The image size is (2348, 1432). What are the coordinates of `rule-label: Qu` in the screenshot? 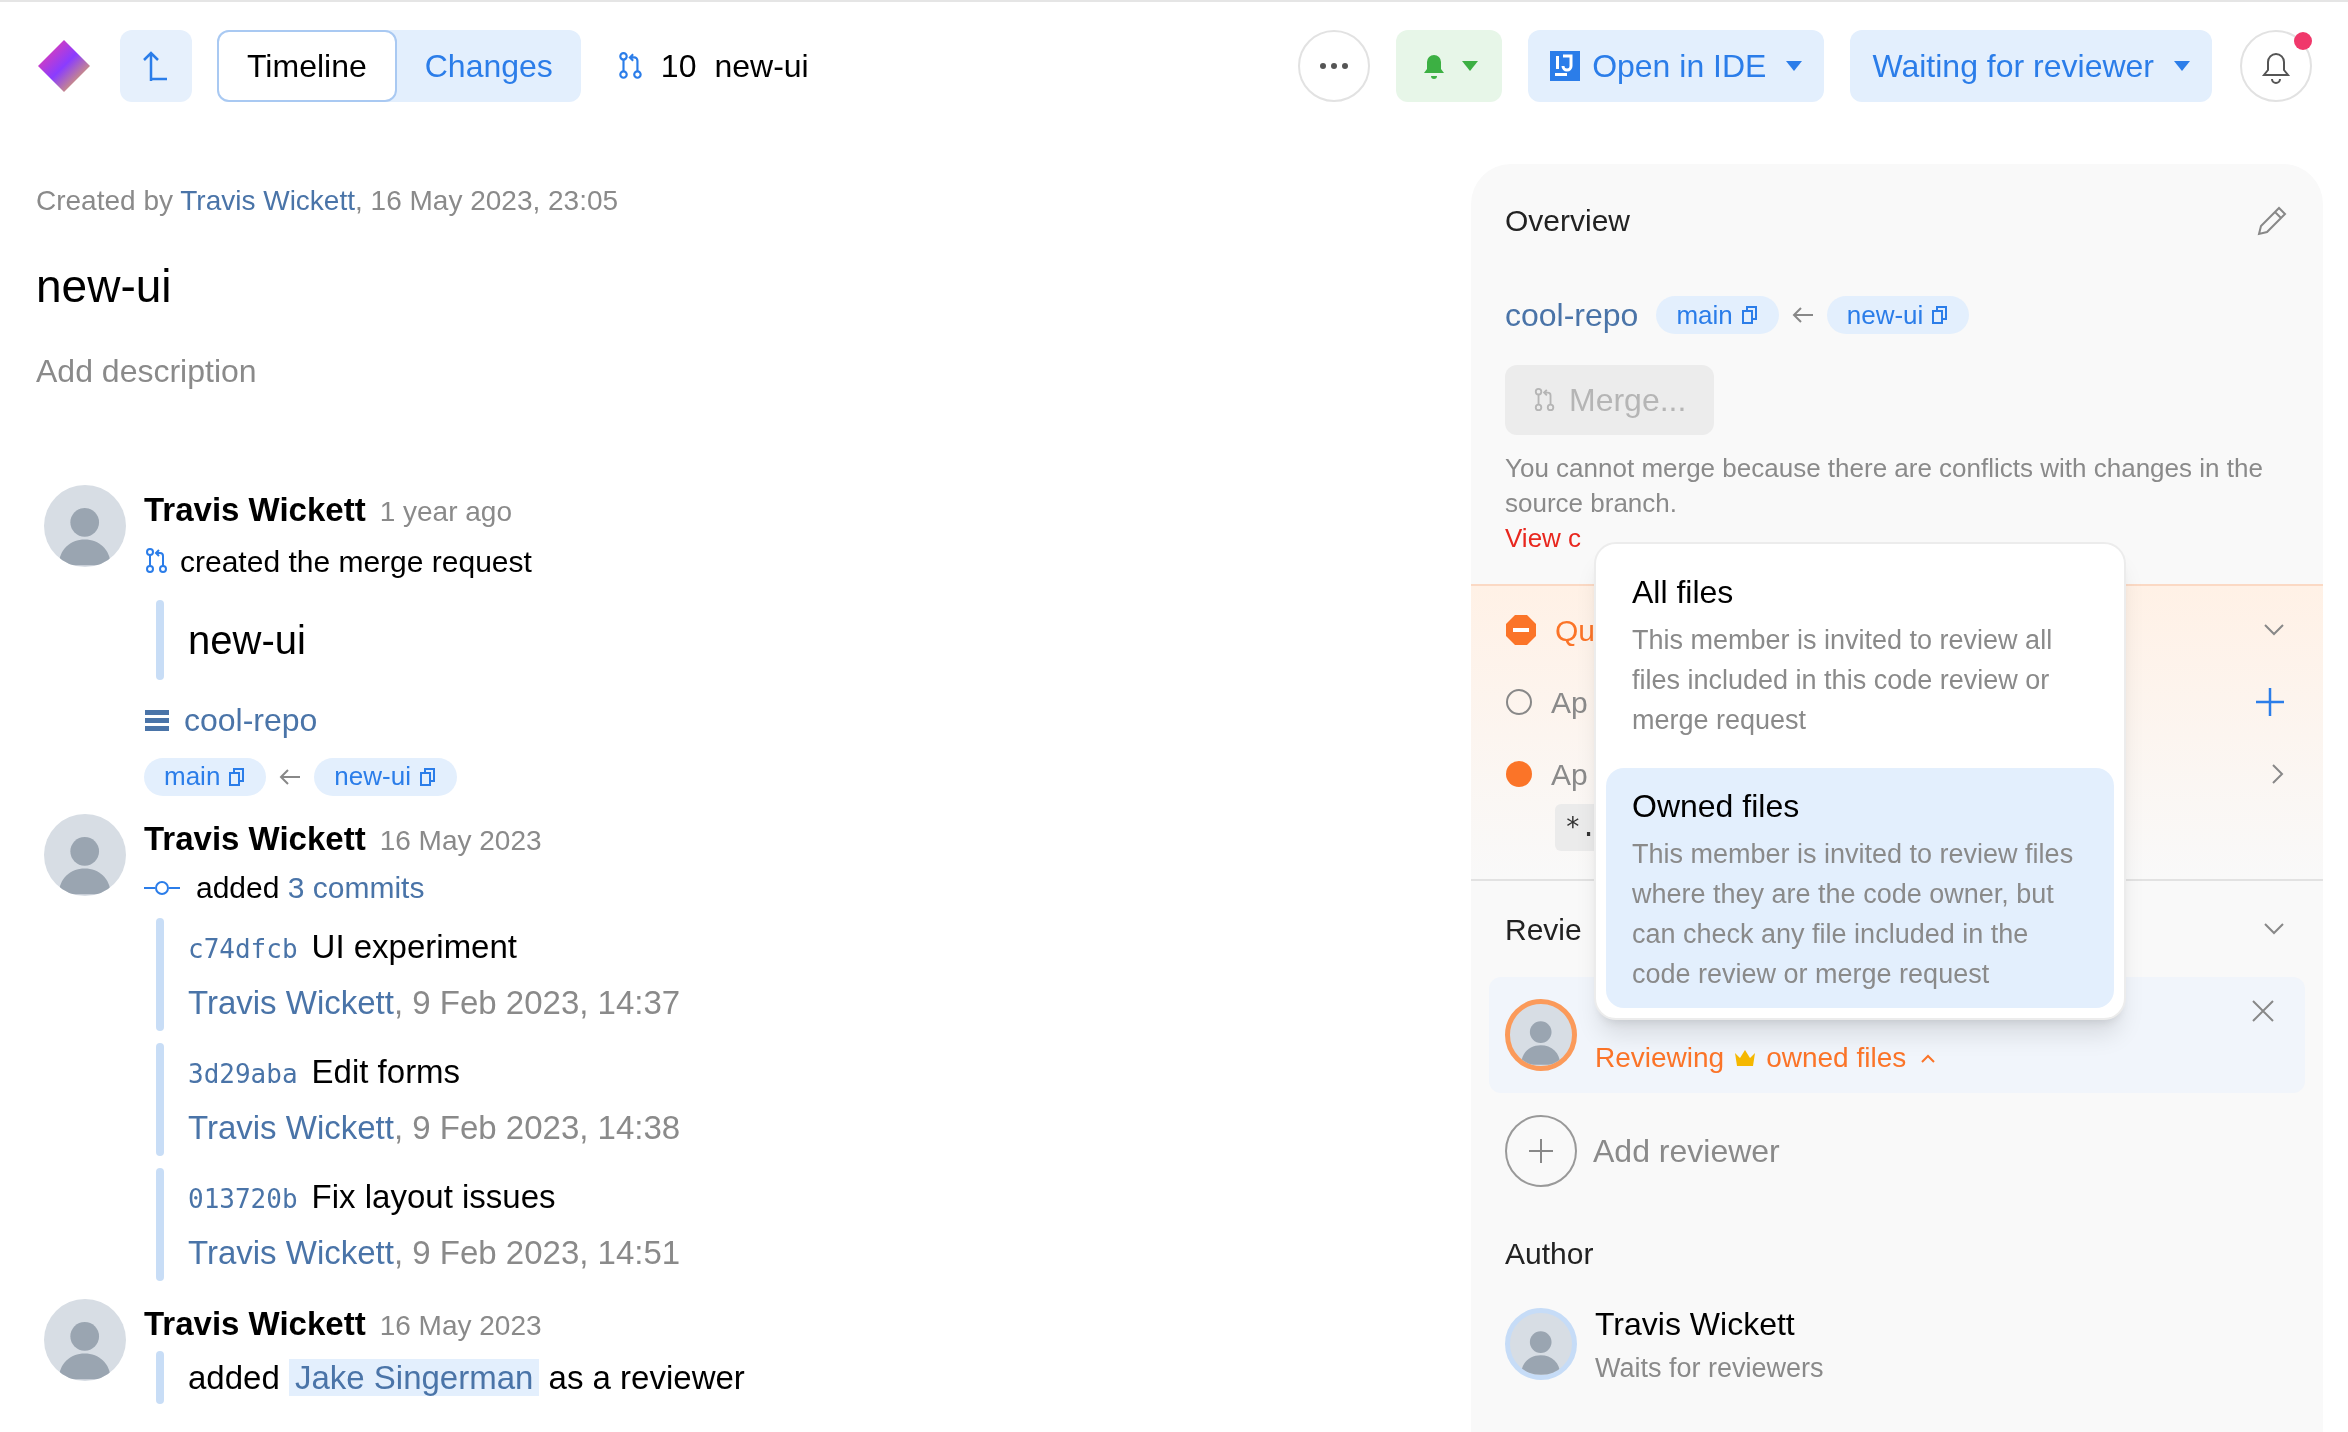 It's located at (1575, 630).